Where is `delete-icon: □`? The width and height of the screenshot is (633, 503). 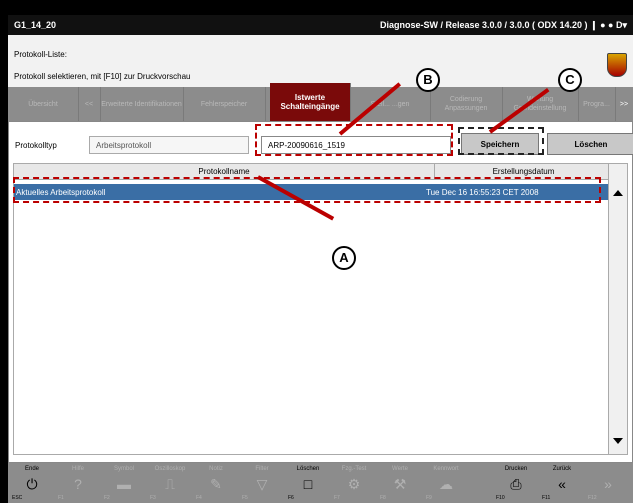 delete-icon: □ is located at coordinates (308, 484).